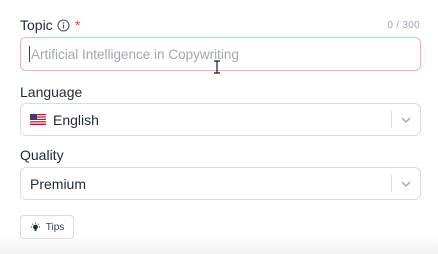 The height and width of the screenshot is (254, 438). What do you see at coordinates (217, 67) in the screenshot?
I see `text-cursor-icon` at bounding box center [217, 67].